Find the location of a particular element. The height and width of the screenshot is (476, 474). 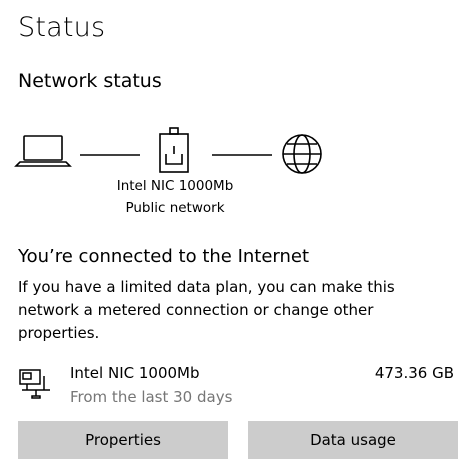

adapter-name: Intel NIC 1000Mb is located at coordinates (175, 186).